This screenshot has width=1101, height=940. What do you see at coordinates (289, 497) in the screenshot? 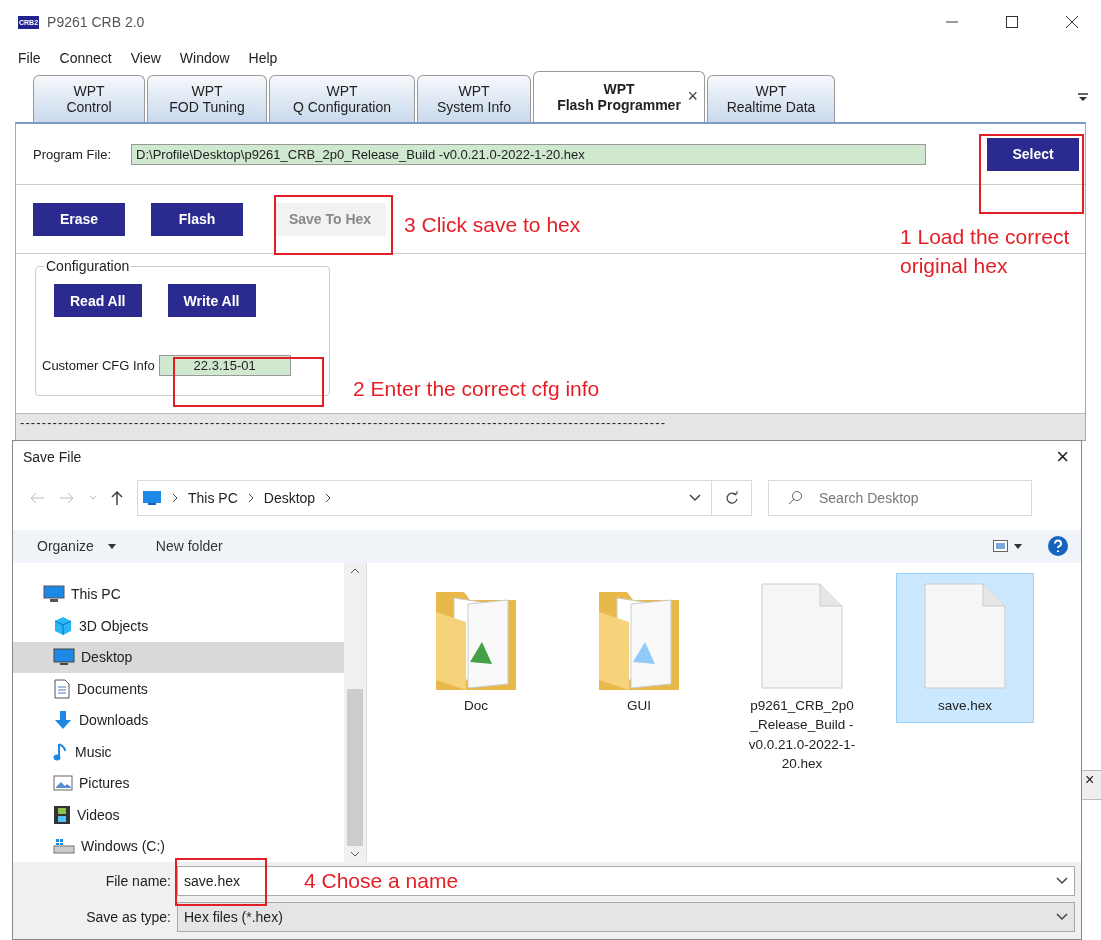
I see `breadcrumb: Desktop` at bounding box center [289, 497].